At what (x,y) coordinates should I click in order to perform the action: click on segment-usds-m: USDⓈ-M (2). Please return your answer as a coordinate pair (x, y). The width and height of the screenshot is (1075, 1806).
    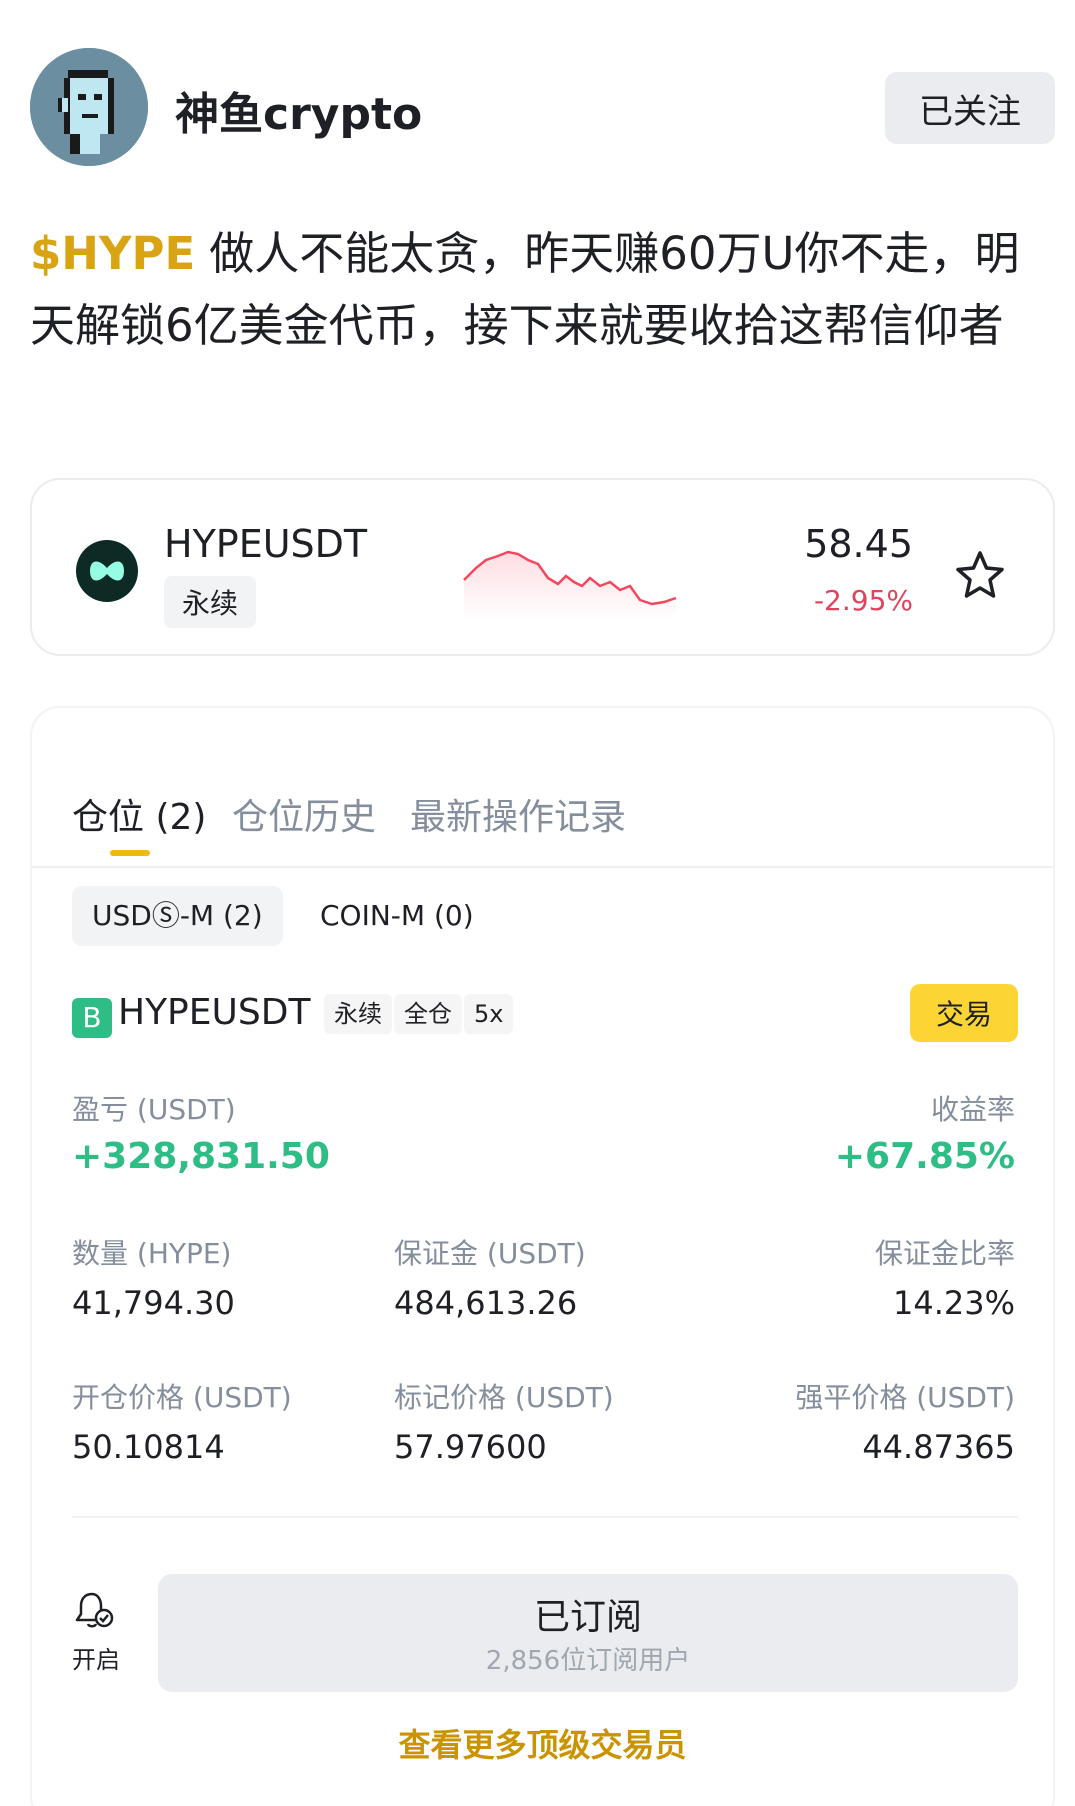
    Looking at the image, I should click on (177, 916).